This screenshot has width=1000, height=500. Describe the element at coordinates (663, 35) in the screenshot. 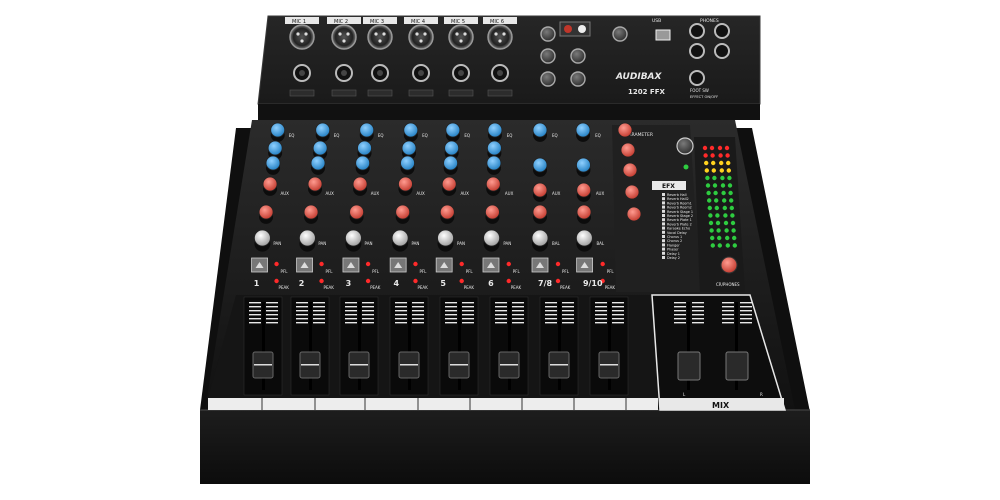

I see `usb-port-icon` at that location.